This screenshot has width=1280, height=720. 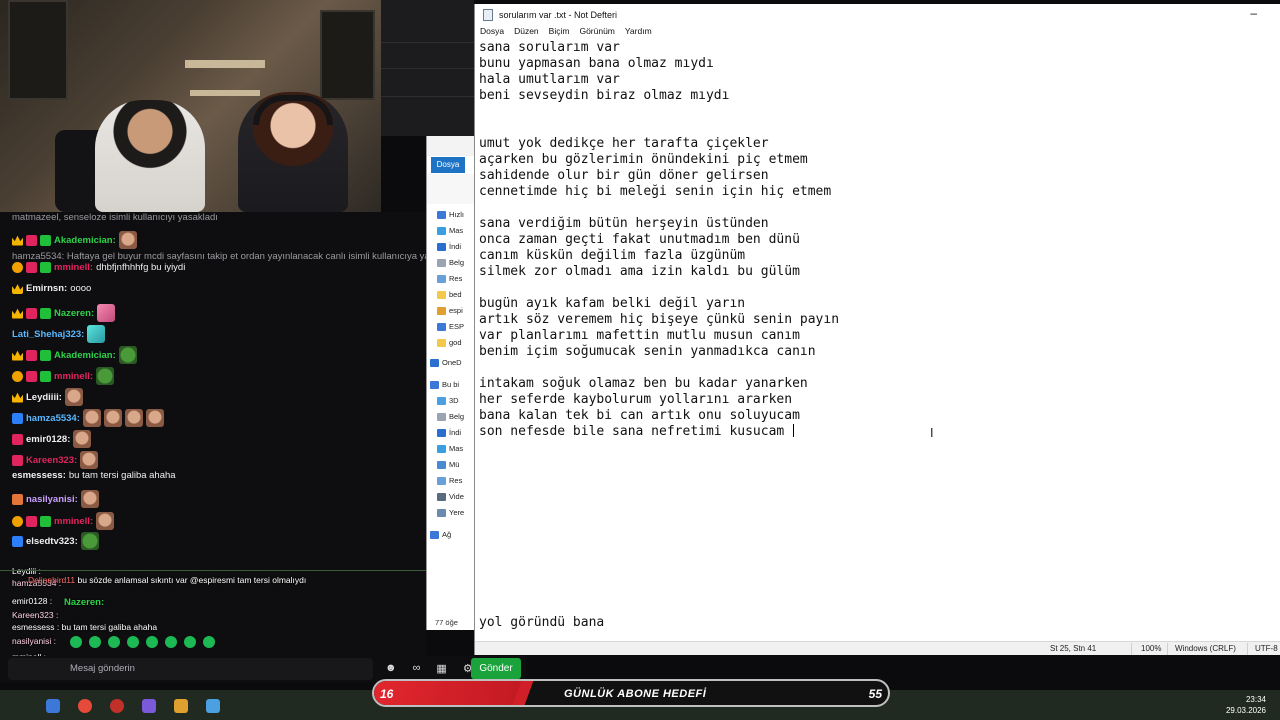 I want to click on explorer-nav-item: Mü, so click(x=448, y=464).